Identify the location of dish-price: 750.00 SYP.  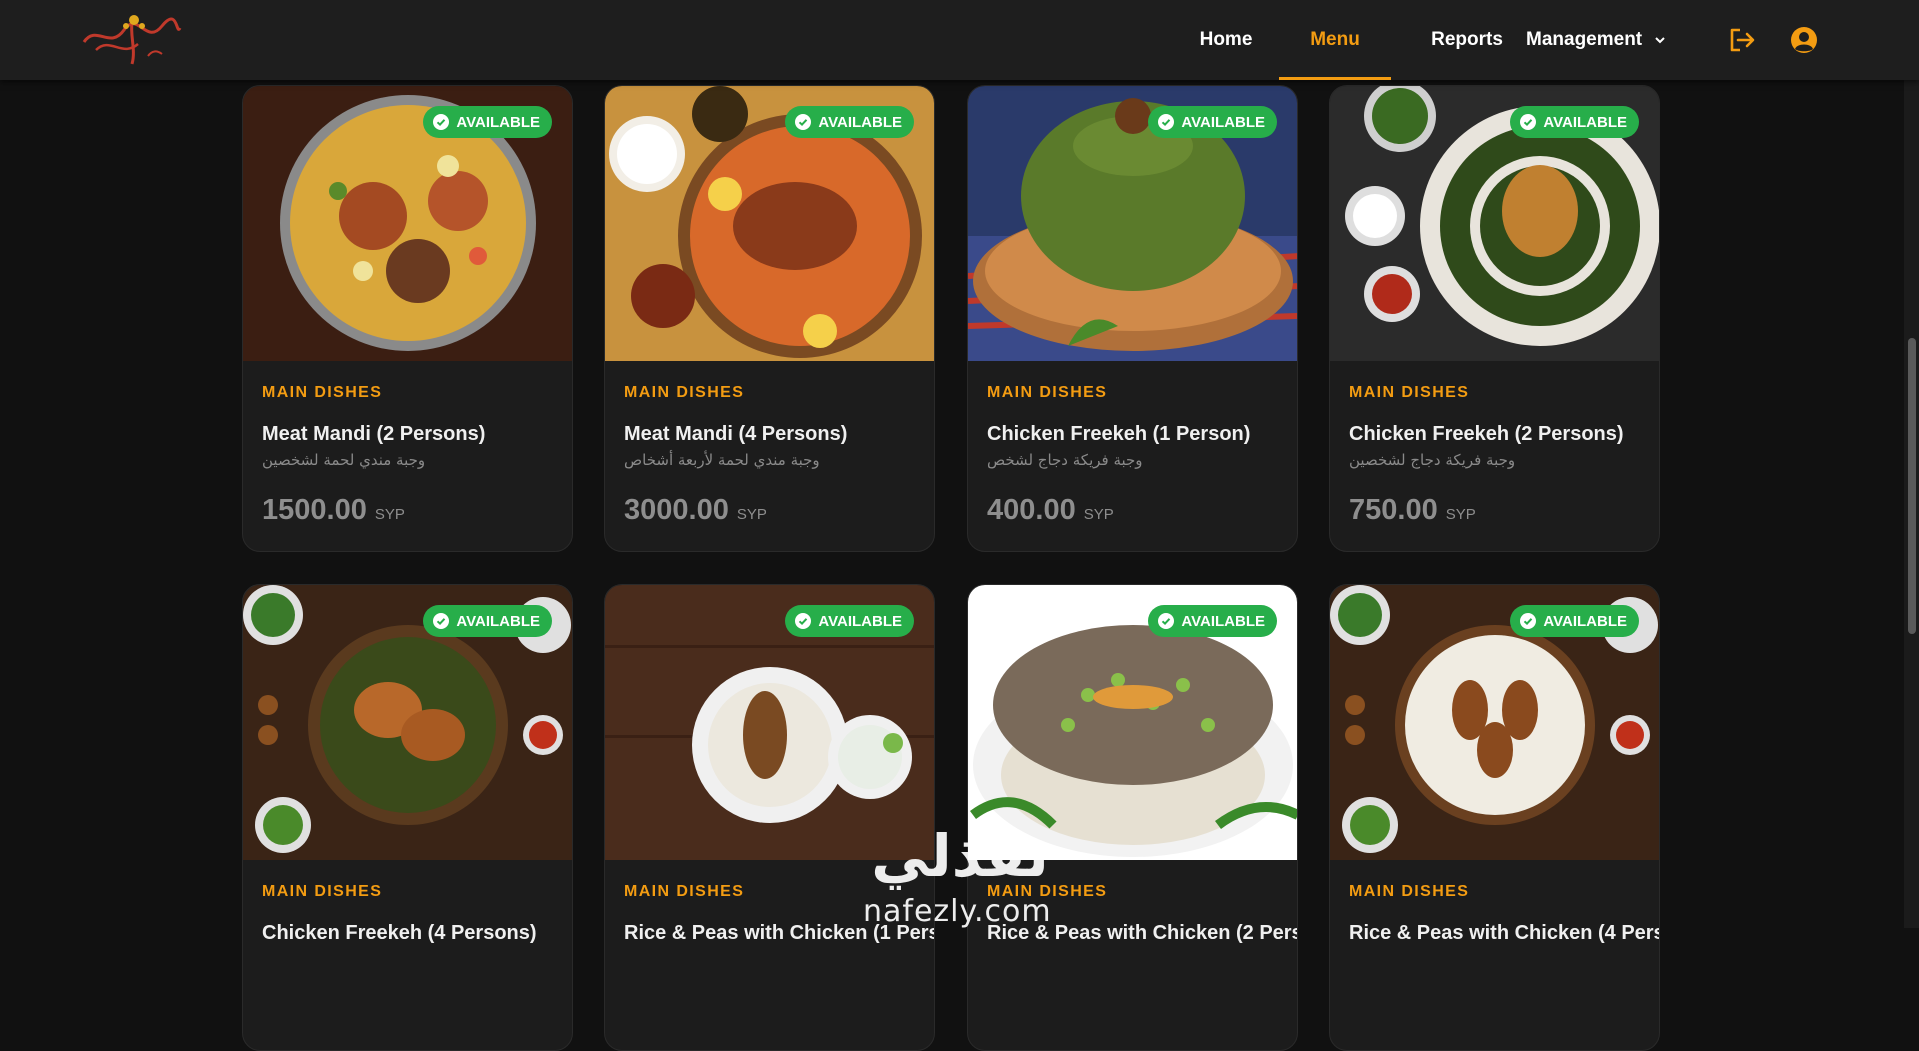
(1412, 510).